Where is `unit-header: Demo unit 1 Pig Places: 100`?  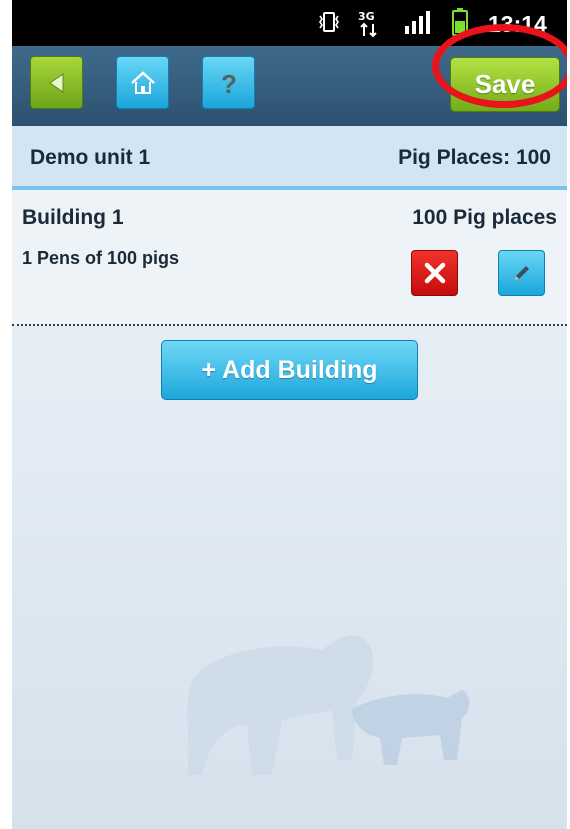
unit-header: Demo unit 1 Pig Places: 100 is located at coordinates (289, 158).